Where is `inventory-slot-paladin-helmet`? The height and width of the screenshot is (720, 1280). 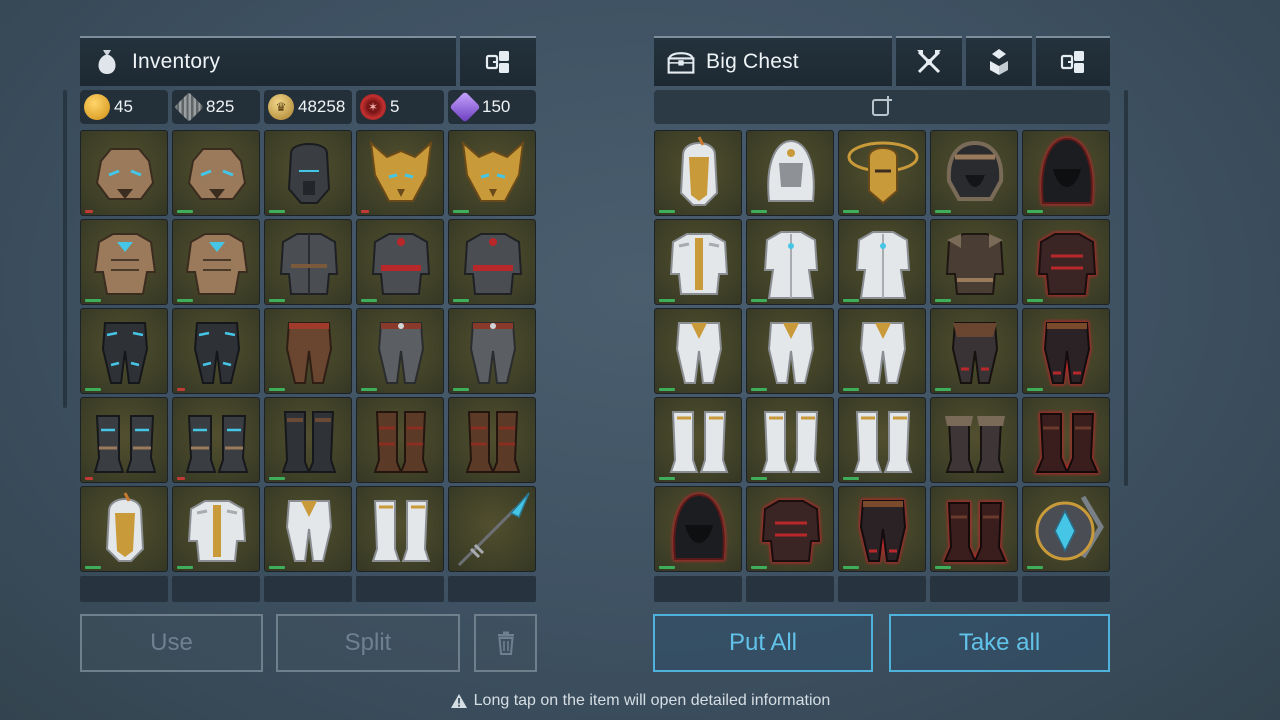
inventory-slot-paladin-helmet is located at coordinates (124, 529).